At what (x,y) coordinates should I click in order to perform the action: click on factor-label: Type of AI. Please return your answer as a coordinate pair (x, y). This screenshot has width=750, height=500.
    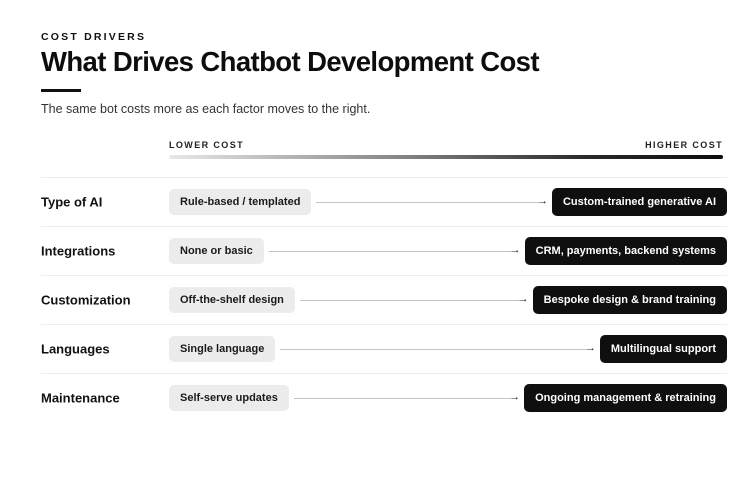
    Looking at the image, I should click on (72, 202).